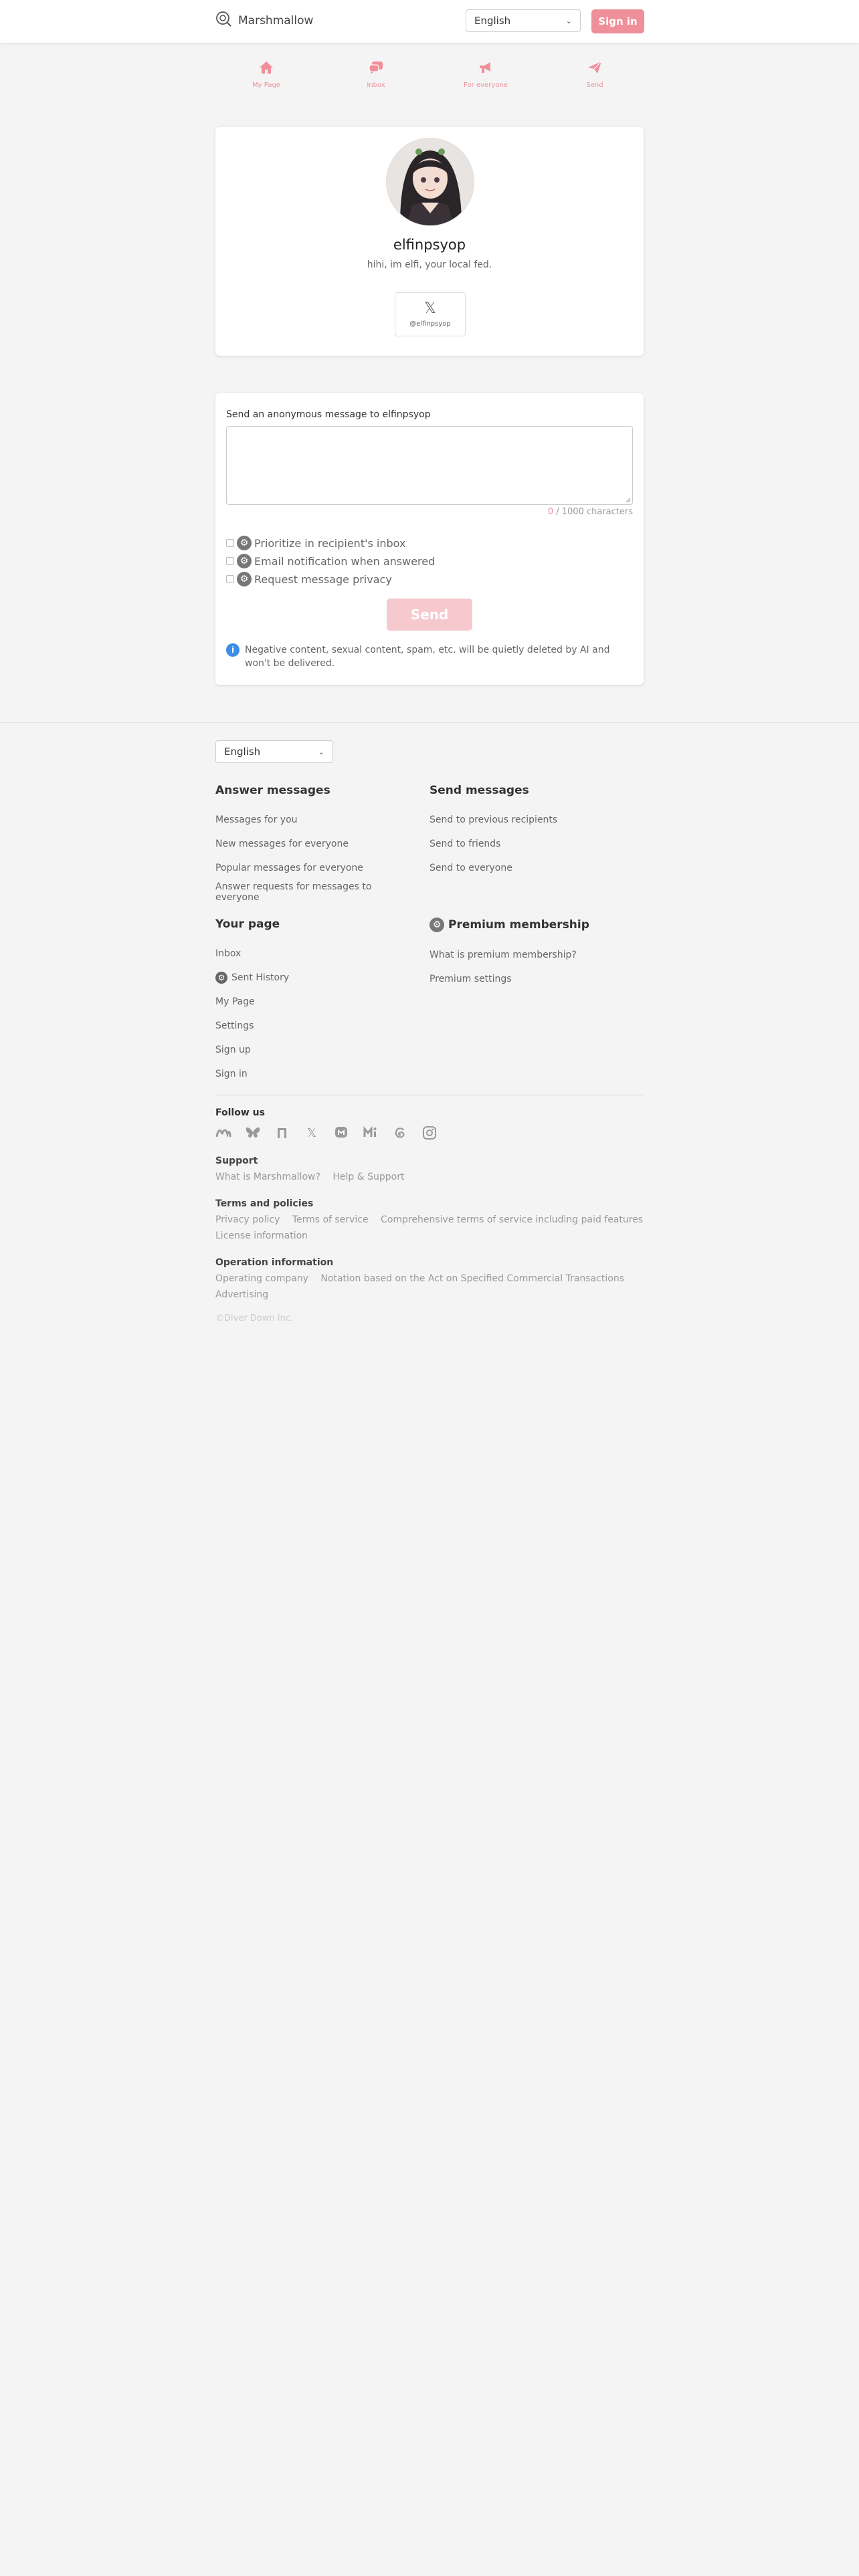 This screenshot has height=2576, width=859. I want to click on avatar, so click(430, 182).